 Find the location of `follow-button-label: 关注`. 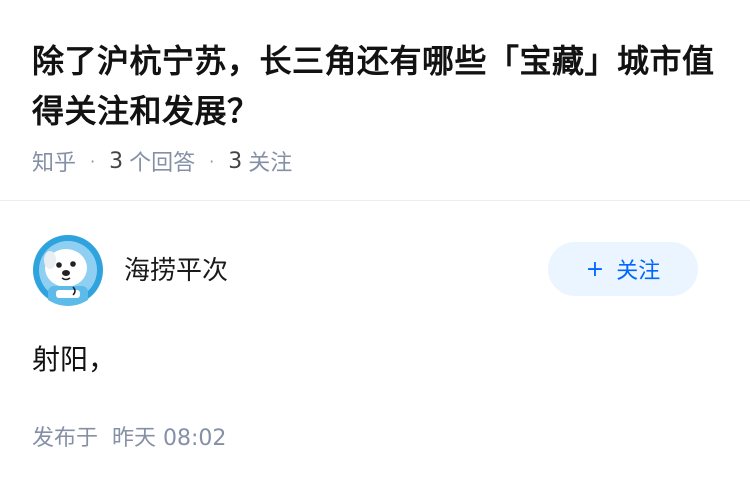

follow-button-label: 关注 is located at coordinates (638, 271).